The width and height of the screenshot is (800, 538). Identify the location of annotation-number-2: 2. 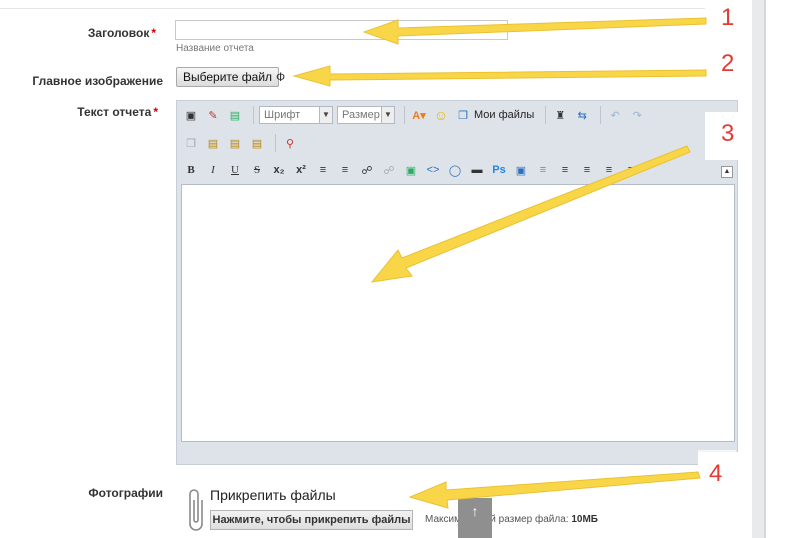
(728, 63).